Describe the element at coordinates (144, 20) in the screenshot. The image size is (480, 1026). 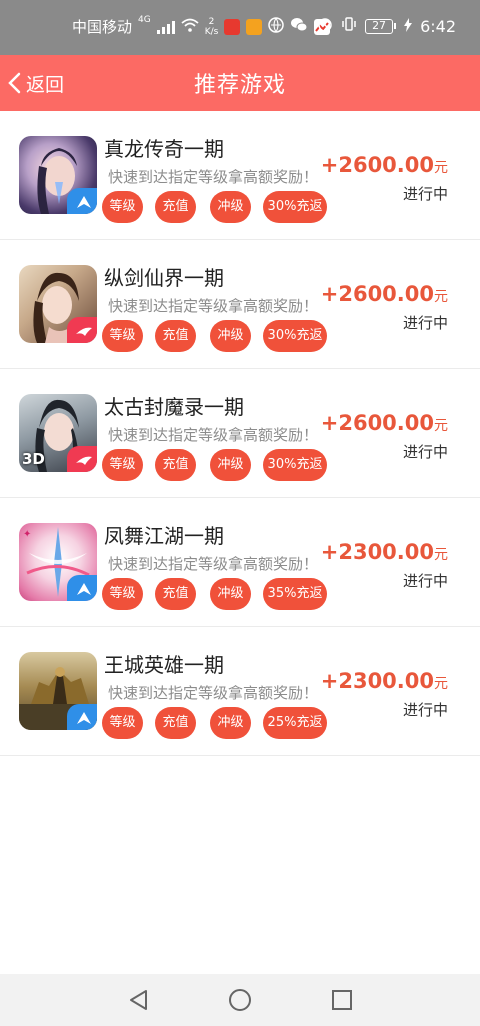
I see `network-type-label: 4G` at that location.